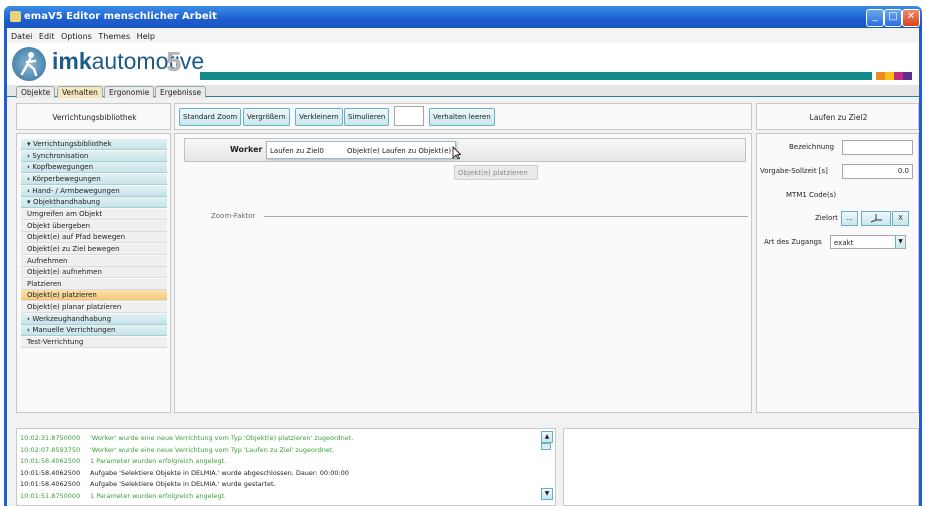  What do you see at coordinates (65, 213) in the screenshot?
I see `tree-item-label: Umgreifen am Objekt` at bounding box center [65, 213].